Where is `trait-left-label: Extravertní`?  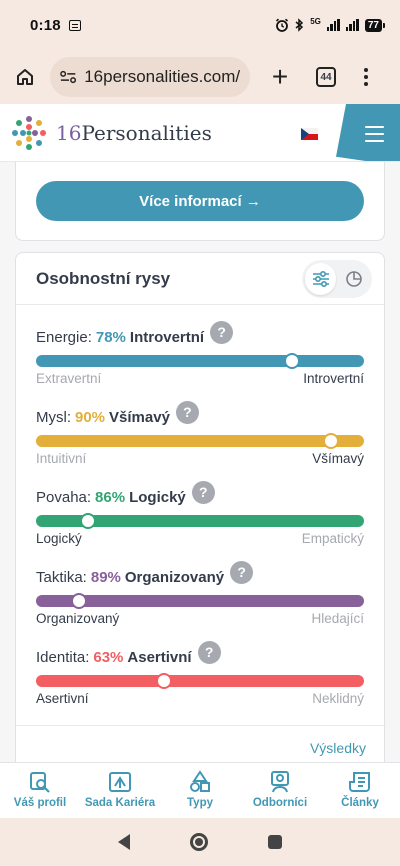
trait-left-label: Extravertní is located at coordinates (69, 378).